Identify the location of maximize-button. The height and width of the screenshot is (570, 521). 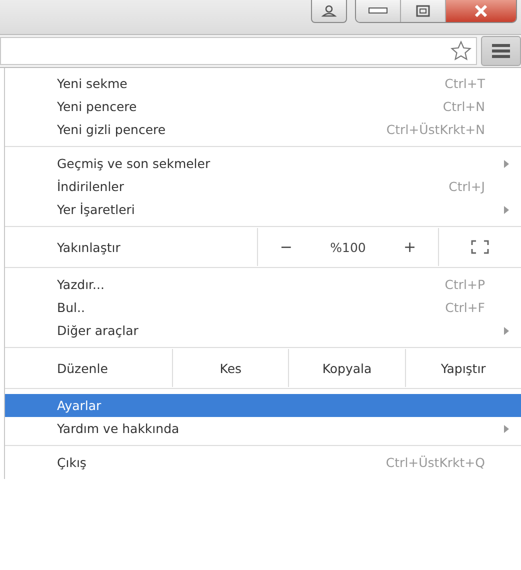
(422, 11).